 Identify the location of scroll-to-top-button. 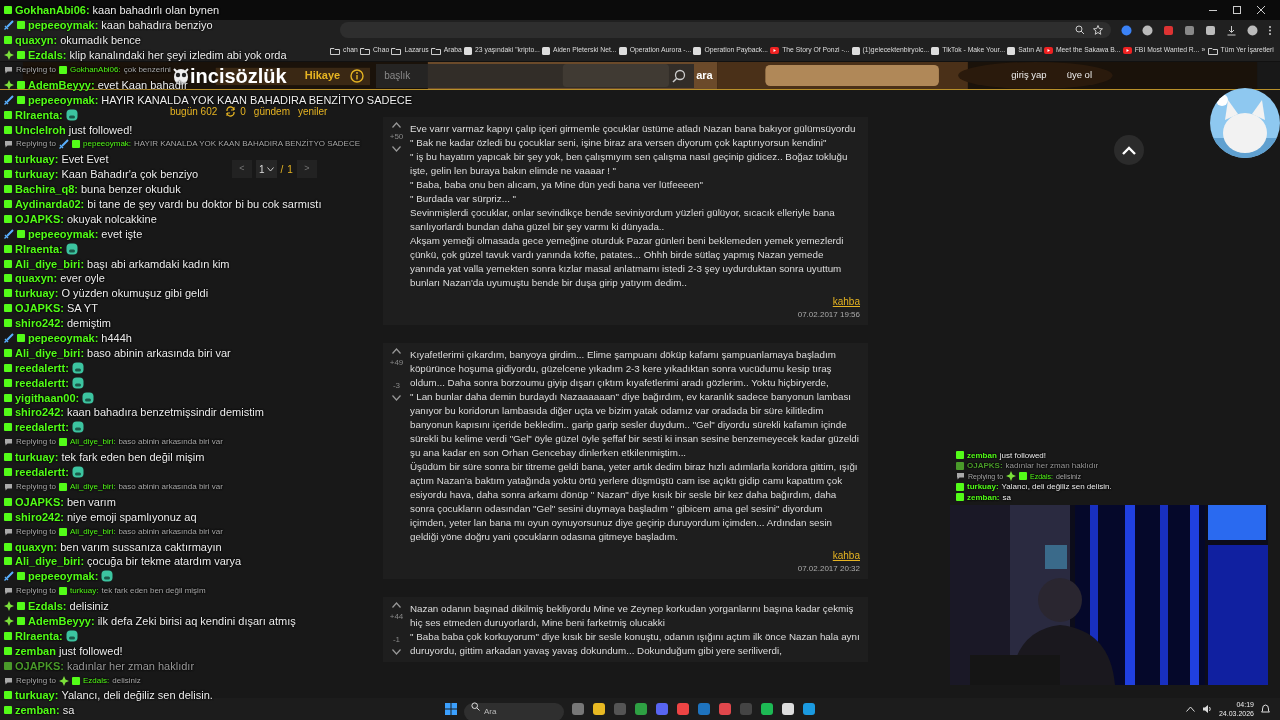
(1129, 150).